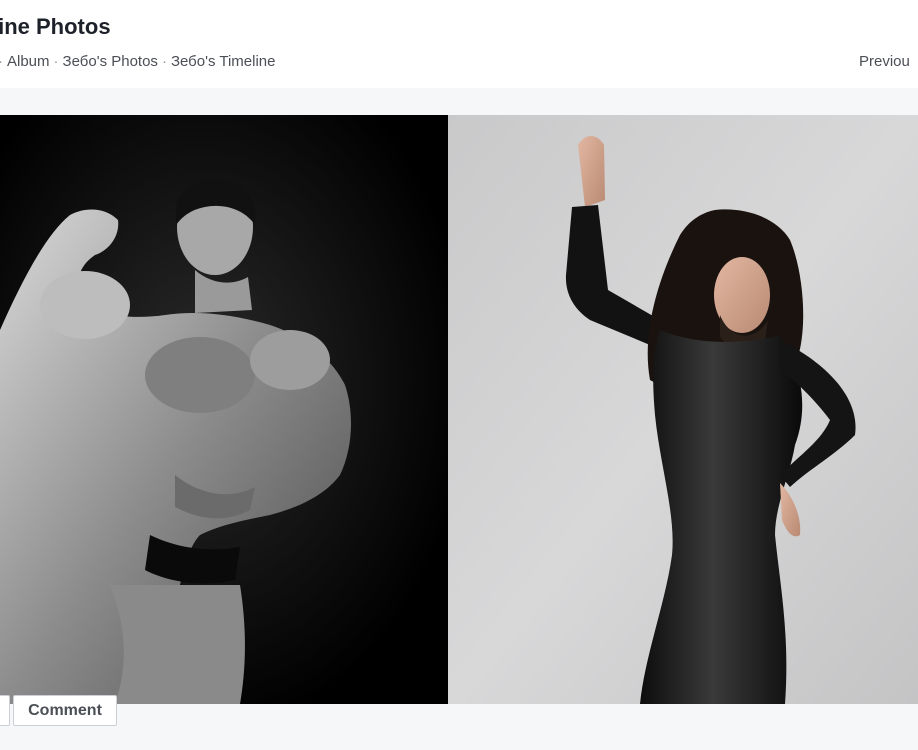 This screenshot has height=750, width=918. I want to click on photo-actions-bar, so click(459, 727).